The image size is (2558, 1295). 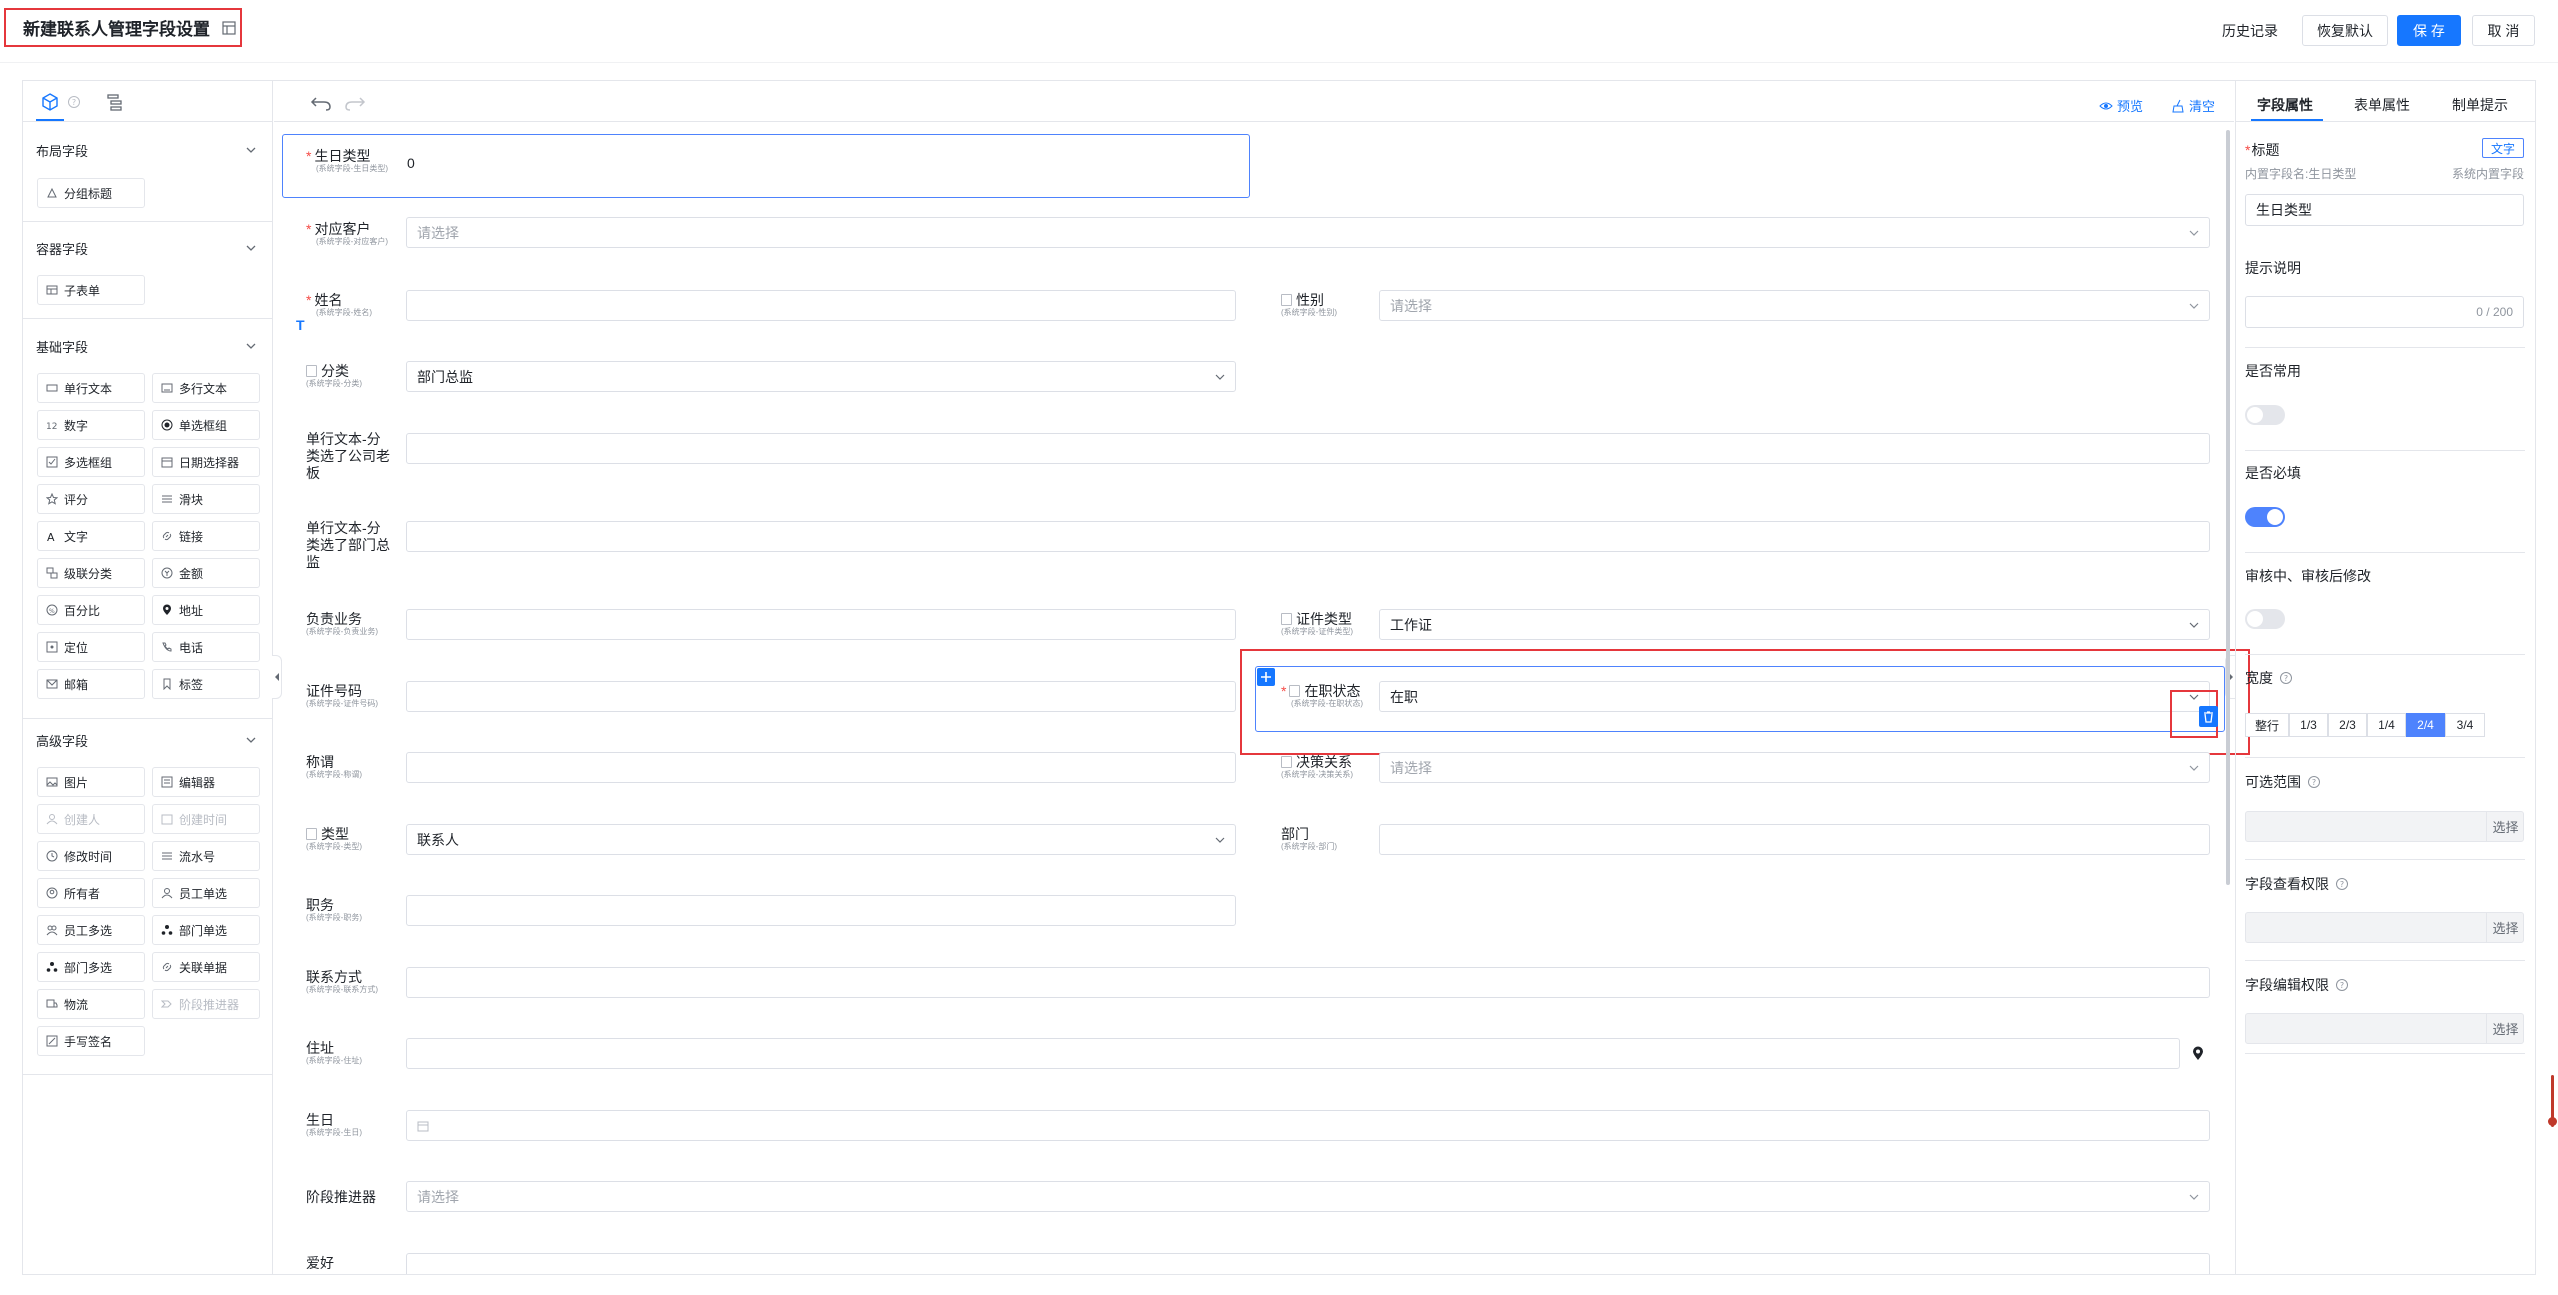 What do you see at coordinates (821, 767) in the screenshot?
I see `title-input` at bounding box center [821, 767].